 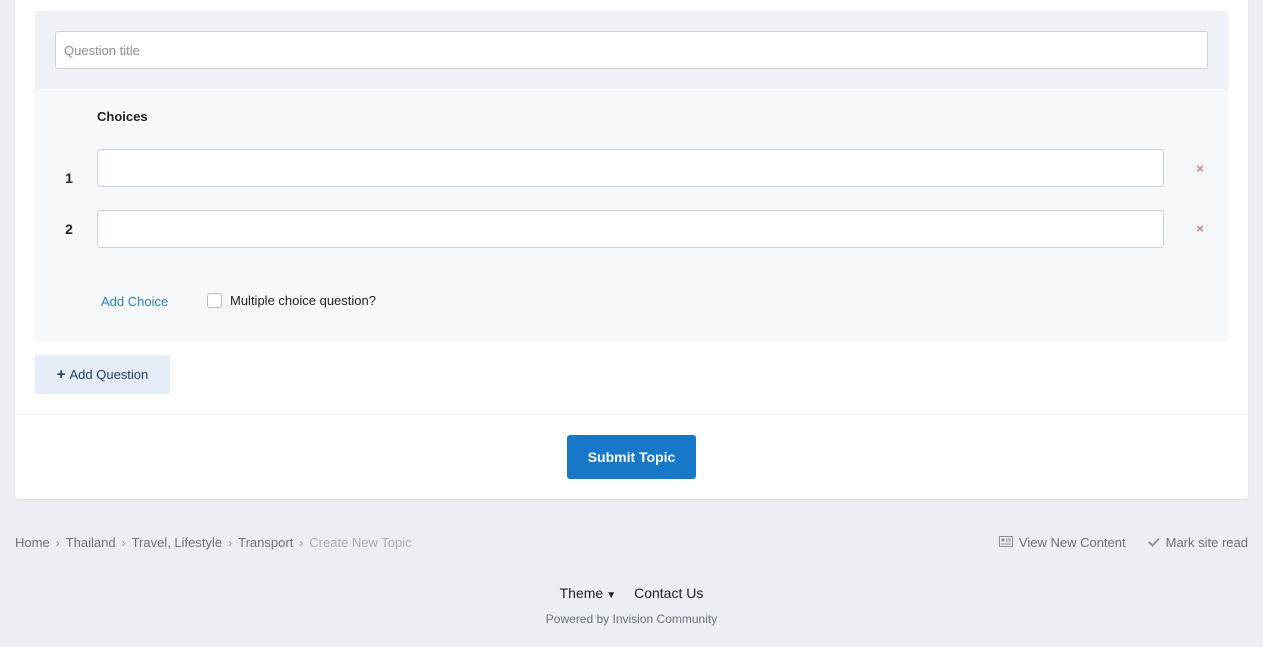 What do you see at coordinates (69, 229) in the screenshot?
I see `choice-number: 2` at bounding box center [69, 229].